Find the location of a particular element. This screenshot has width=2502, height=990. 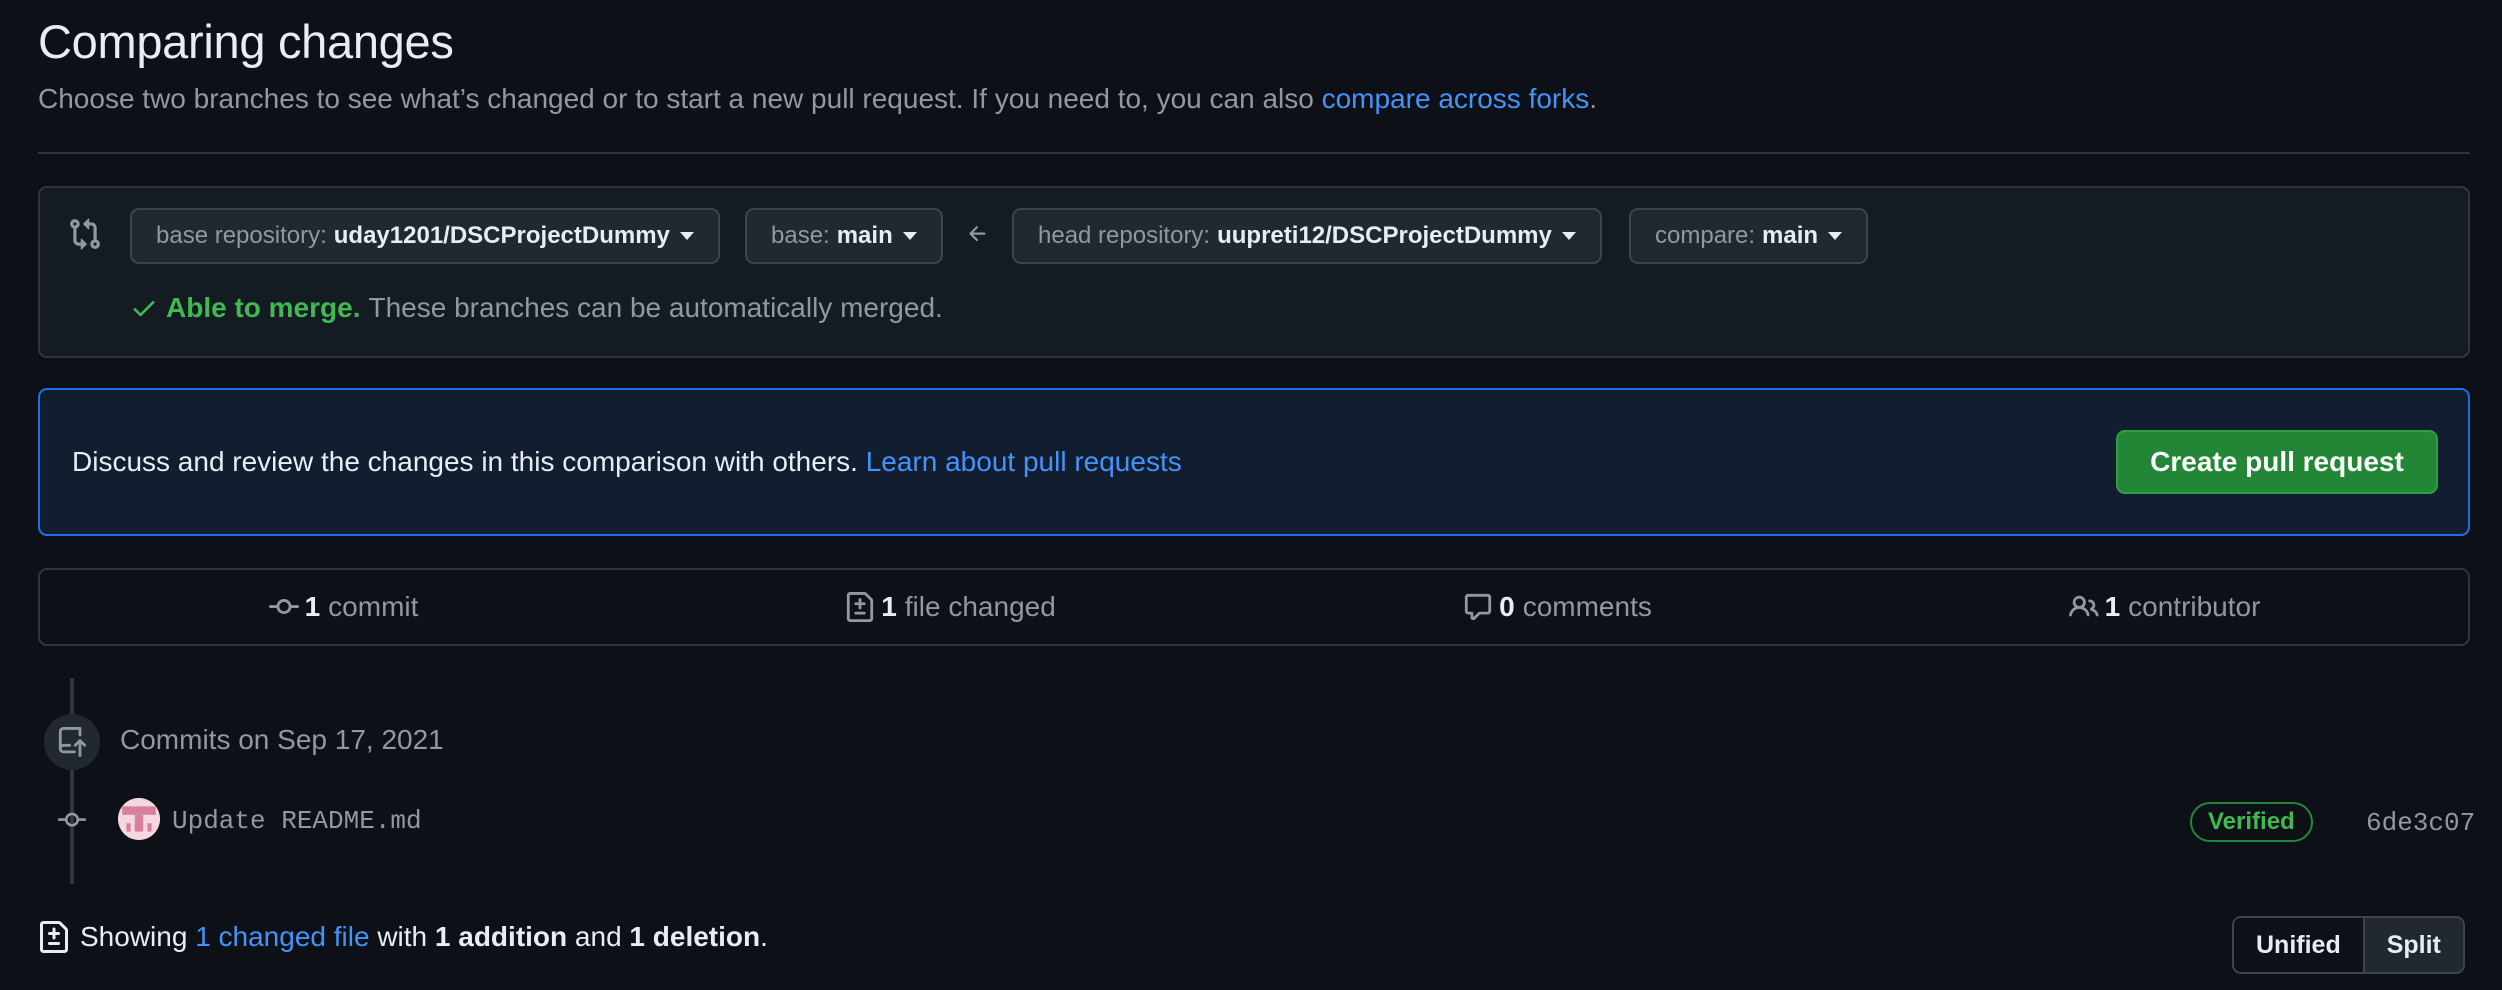

diff-view-toggle: Unified Split is located at coordinates (2348, 945).